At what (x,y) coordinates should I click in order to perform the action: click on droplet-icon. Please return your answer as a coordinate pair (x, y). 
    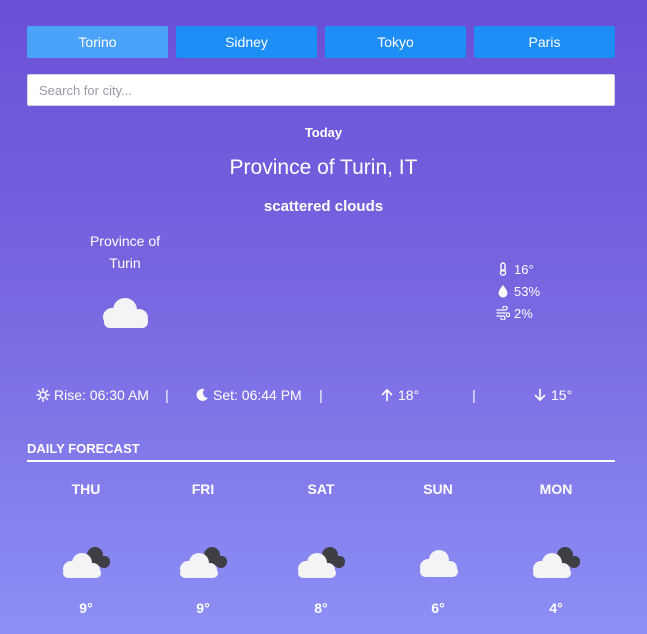
    Looking at the image, I should click on (503, 291).